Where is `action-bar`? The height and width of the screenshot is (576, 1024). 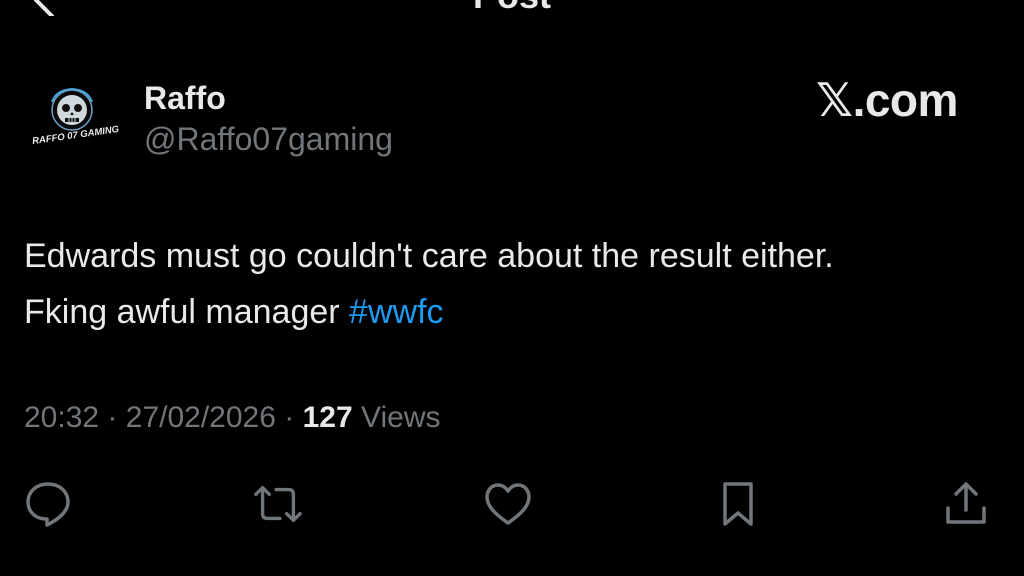 action-bar is located at coordinates (512, 504).